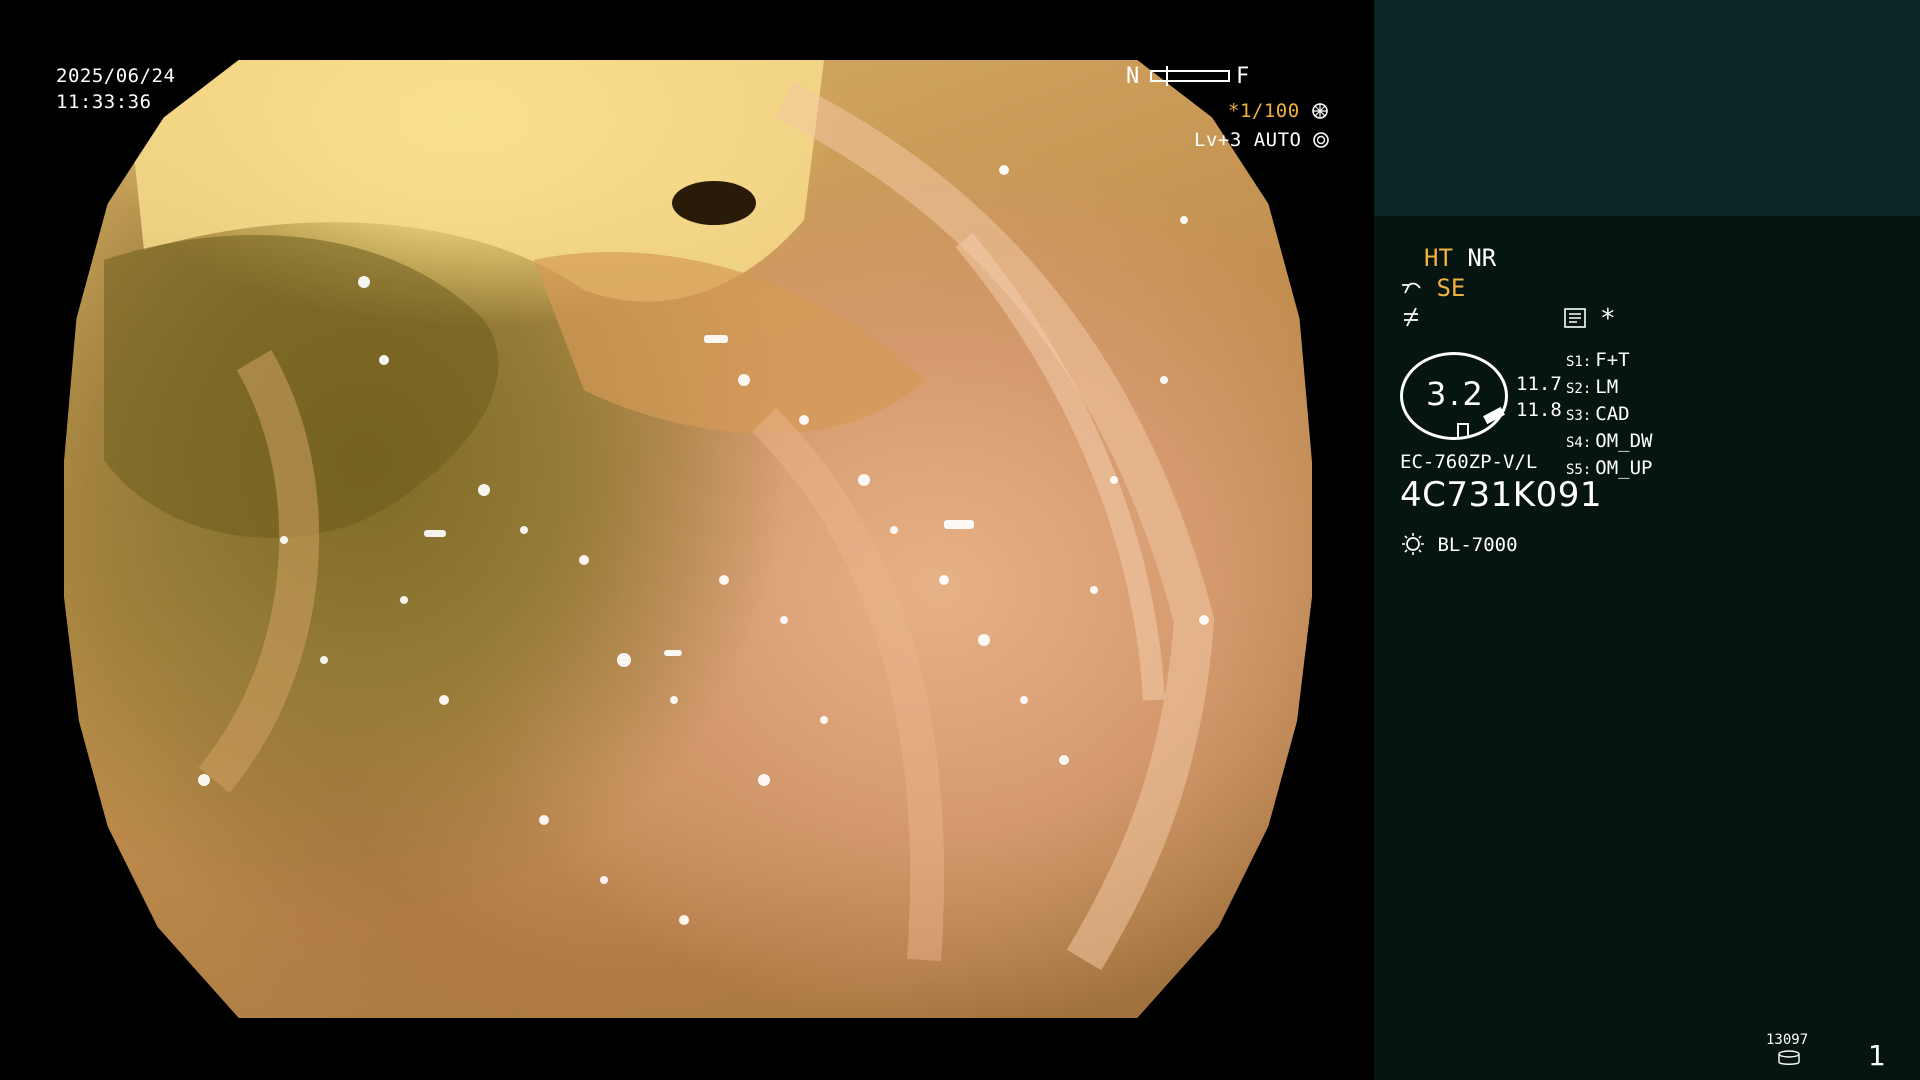 The width and height of the screenshot is (1920, 1080). Describe the element at coordinates (1451, 288) in the screenshot. I see `se-flag: SE` at that location.